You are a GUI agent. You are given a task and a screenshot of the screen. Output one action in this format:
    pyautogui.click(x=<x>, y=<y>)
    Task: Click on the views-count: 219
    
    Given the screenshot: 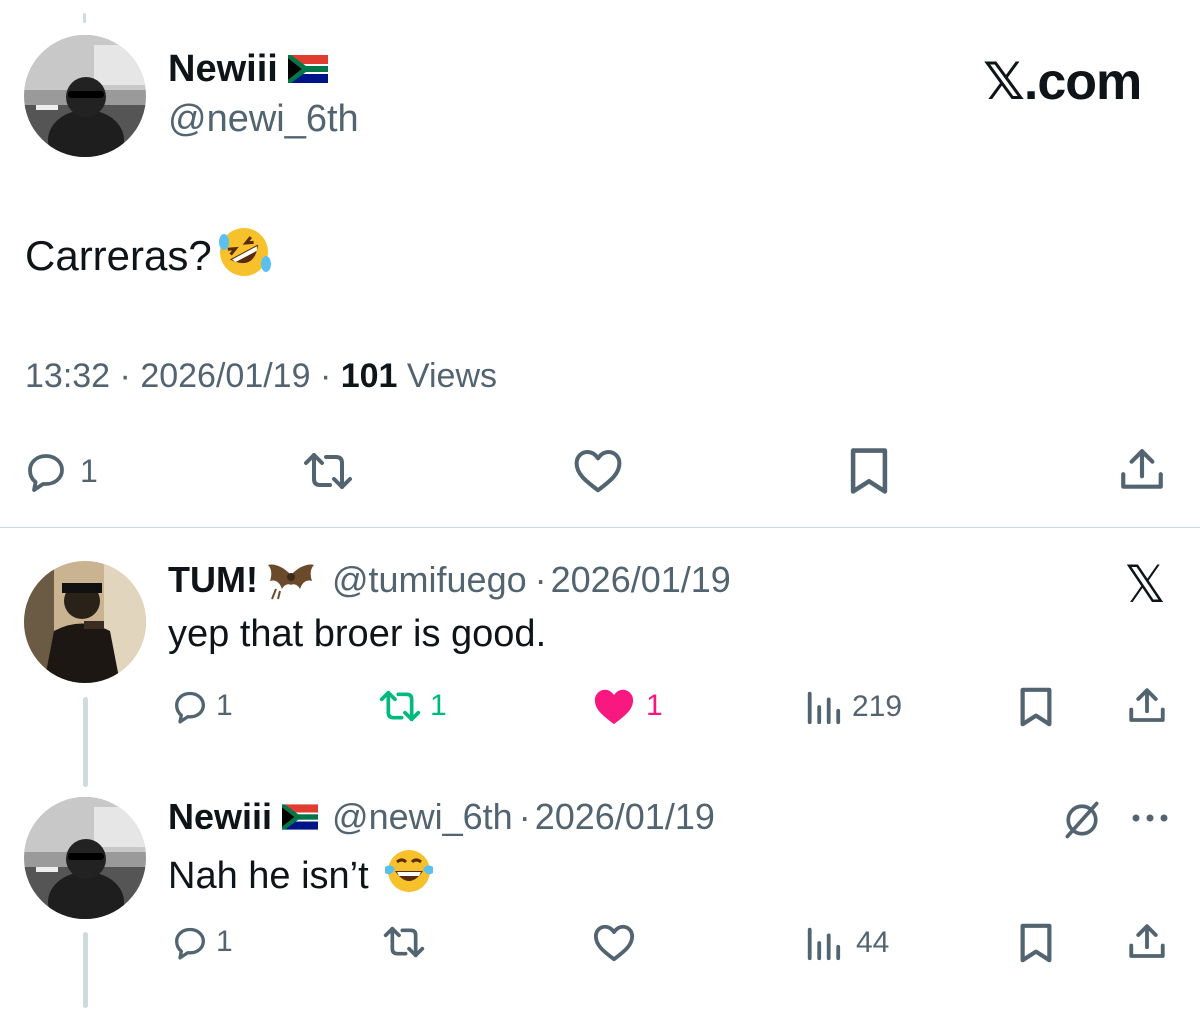 What is the action you would take?
    pyautogui.click(x=877, y=706)
    